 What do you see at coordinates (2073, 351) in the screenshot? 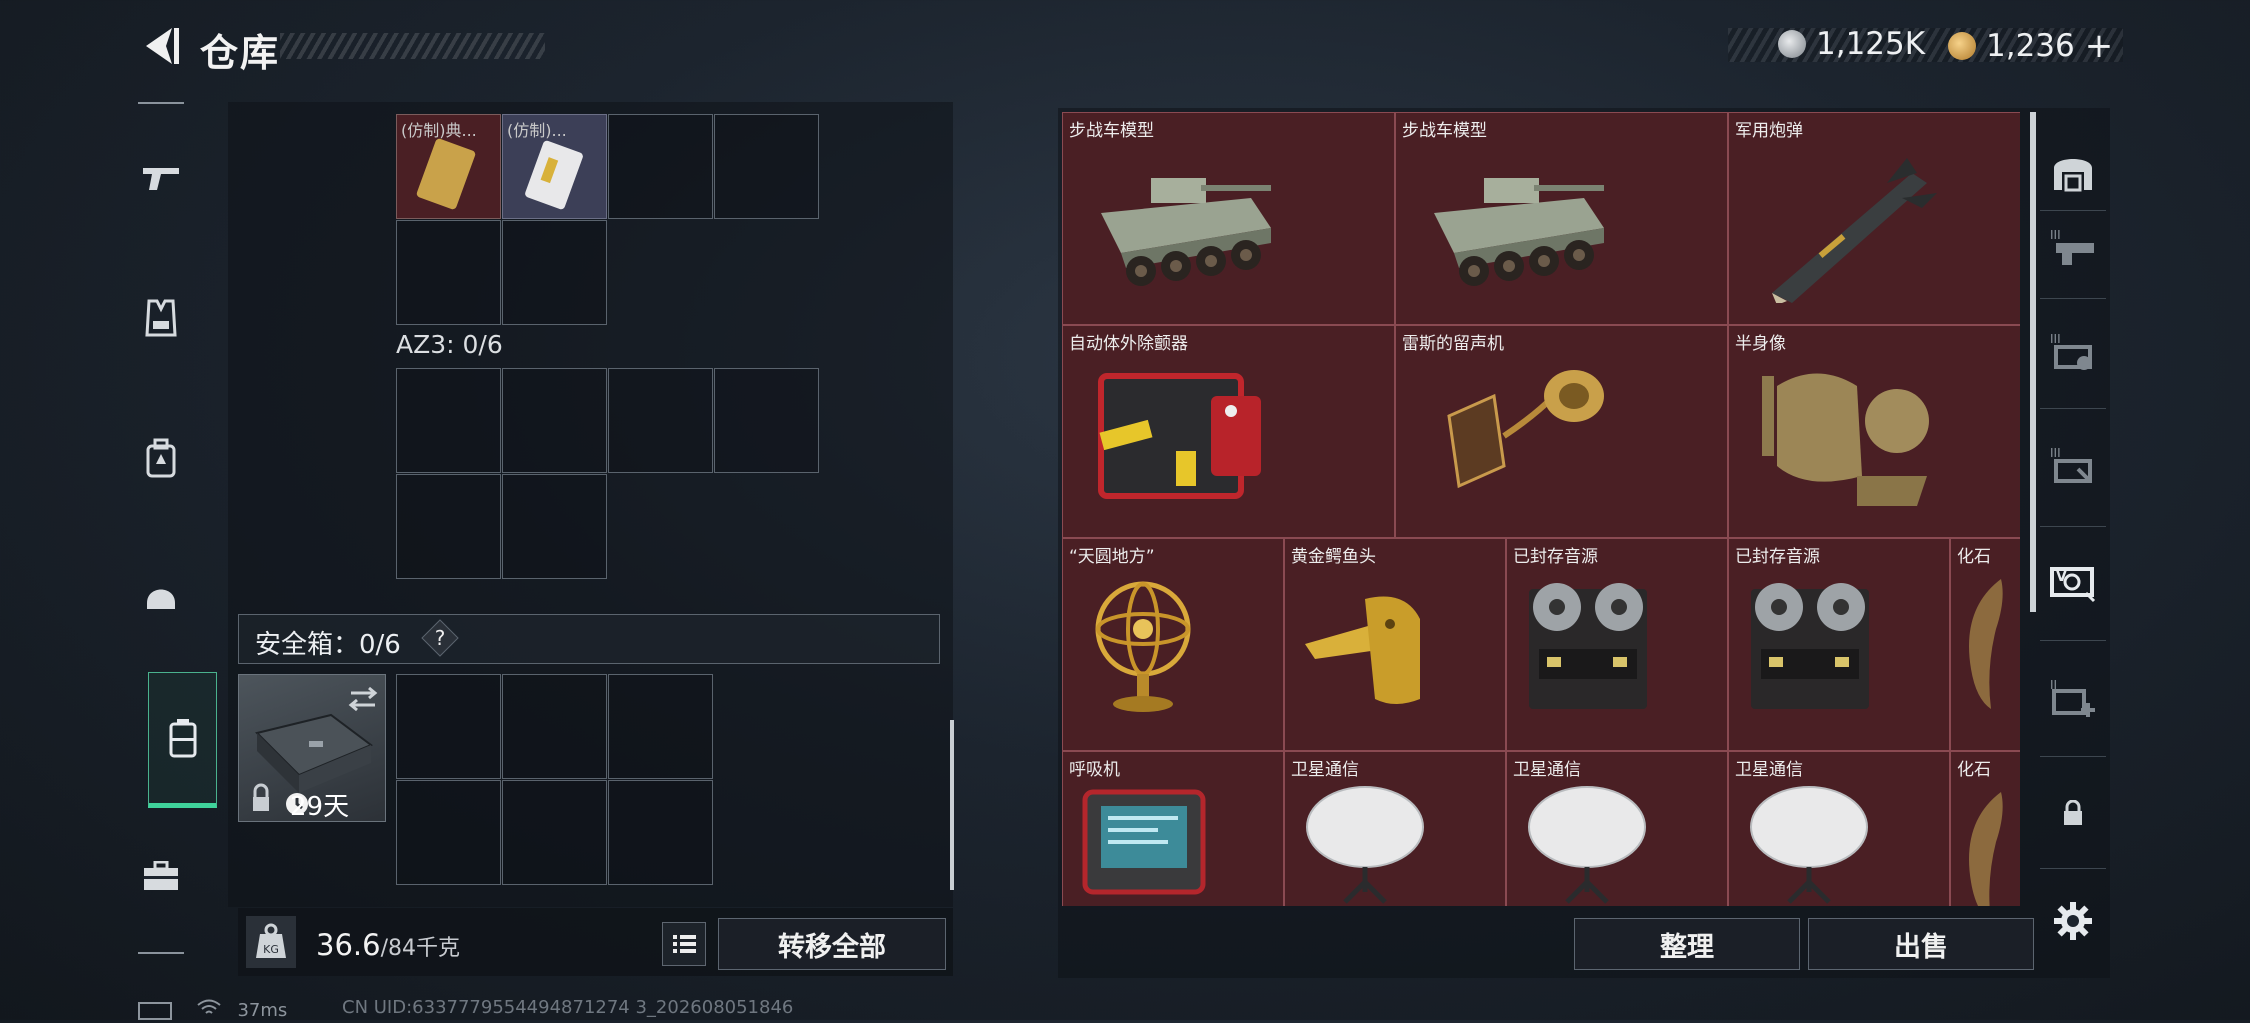
I see `tier3-gear-icon: III` at bounding box center [2073, 351].